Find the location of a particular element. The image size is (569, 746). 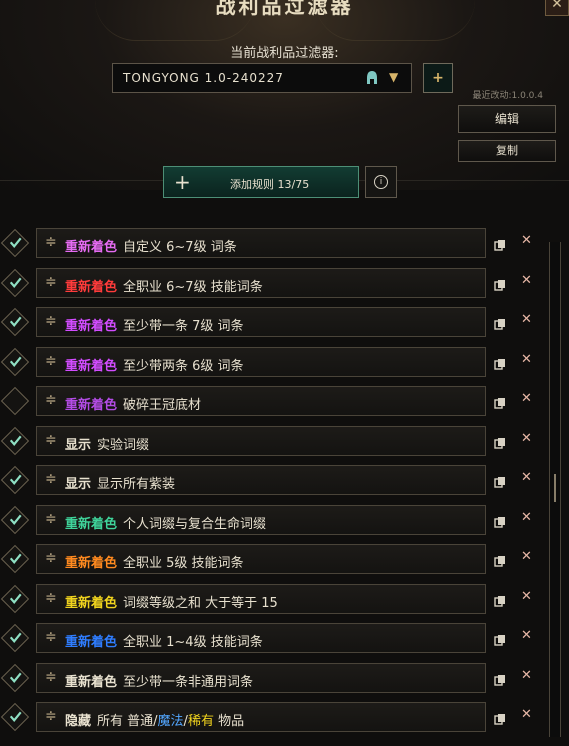

copy-button: 复制 is located at coordinates (507, 151).